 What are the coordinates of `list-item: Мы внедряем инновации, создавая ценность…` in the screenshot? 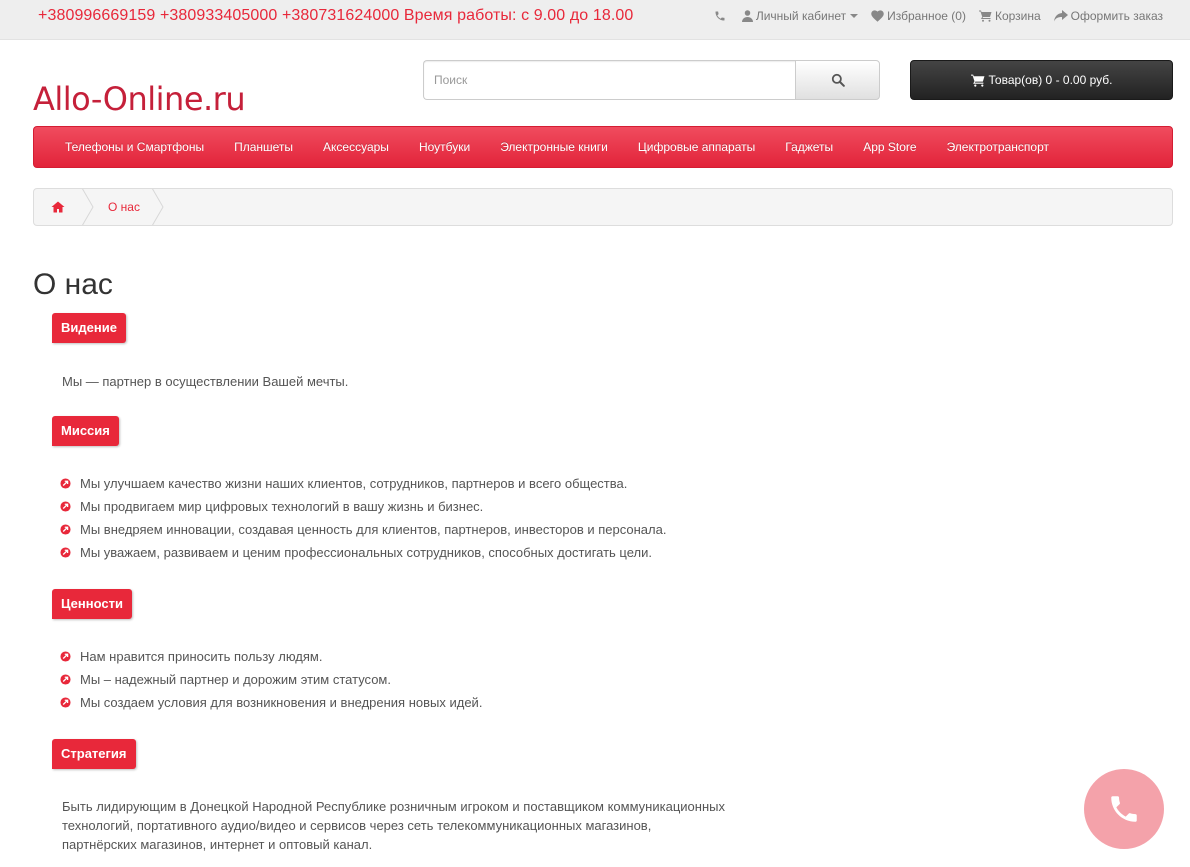 It's located at (363, 529).